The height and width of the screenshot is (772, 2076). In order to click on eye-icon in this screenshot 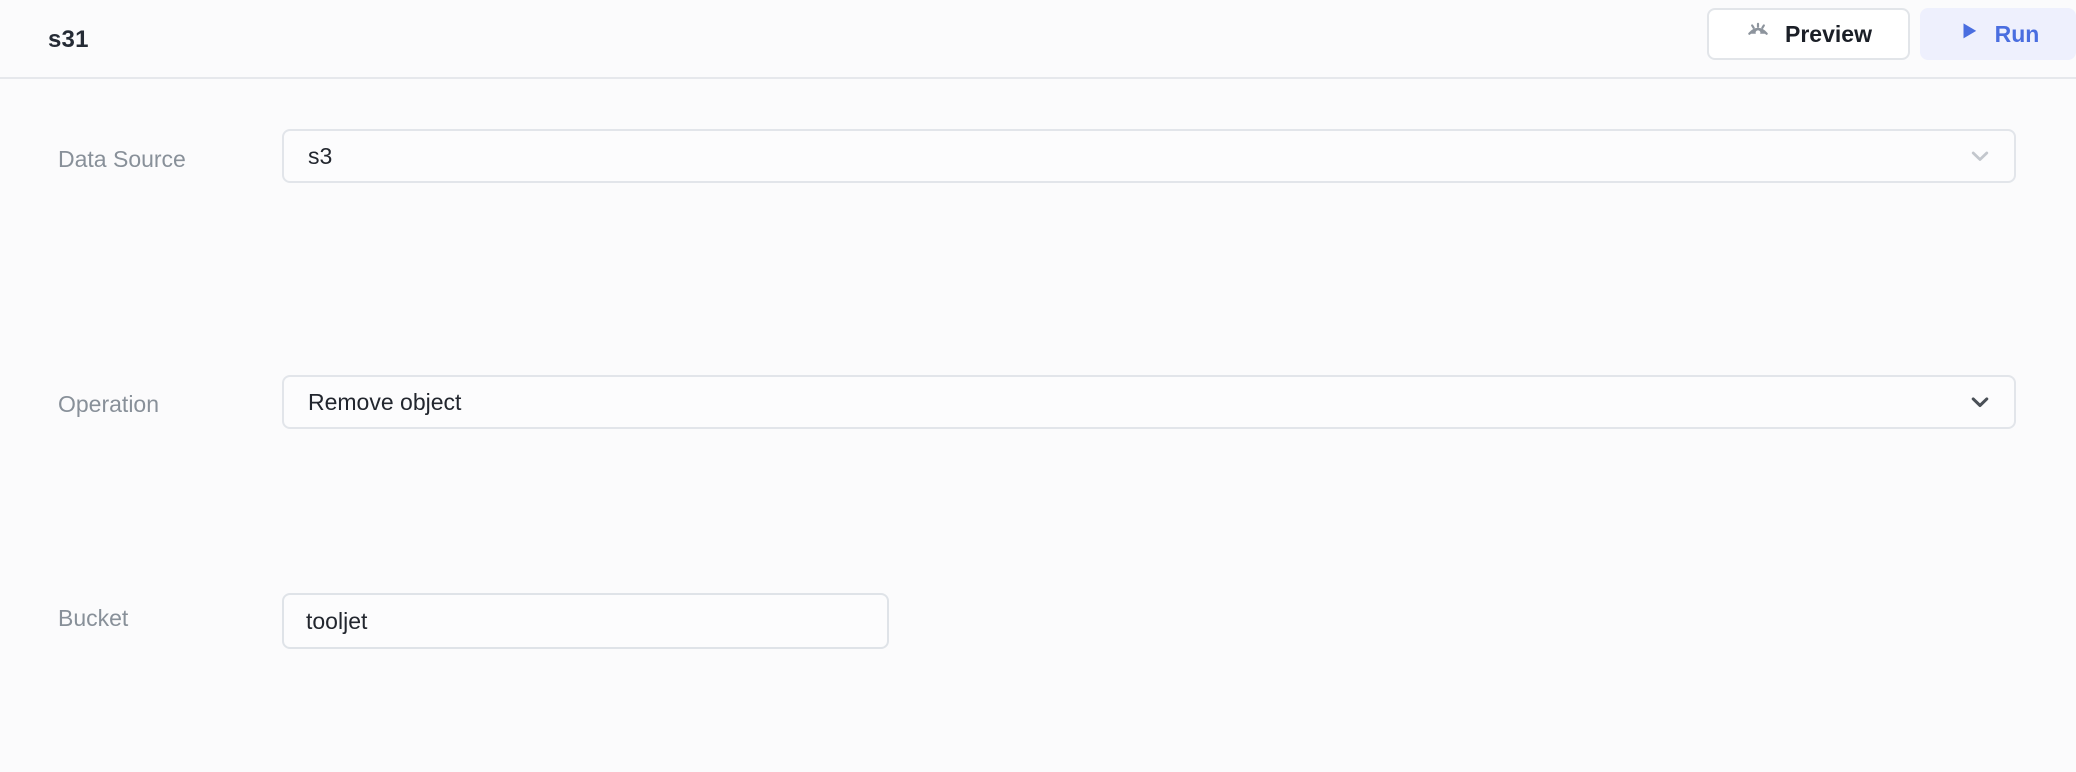, I will do `click(1758, 34)`.